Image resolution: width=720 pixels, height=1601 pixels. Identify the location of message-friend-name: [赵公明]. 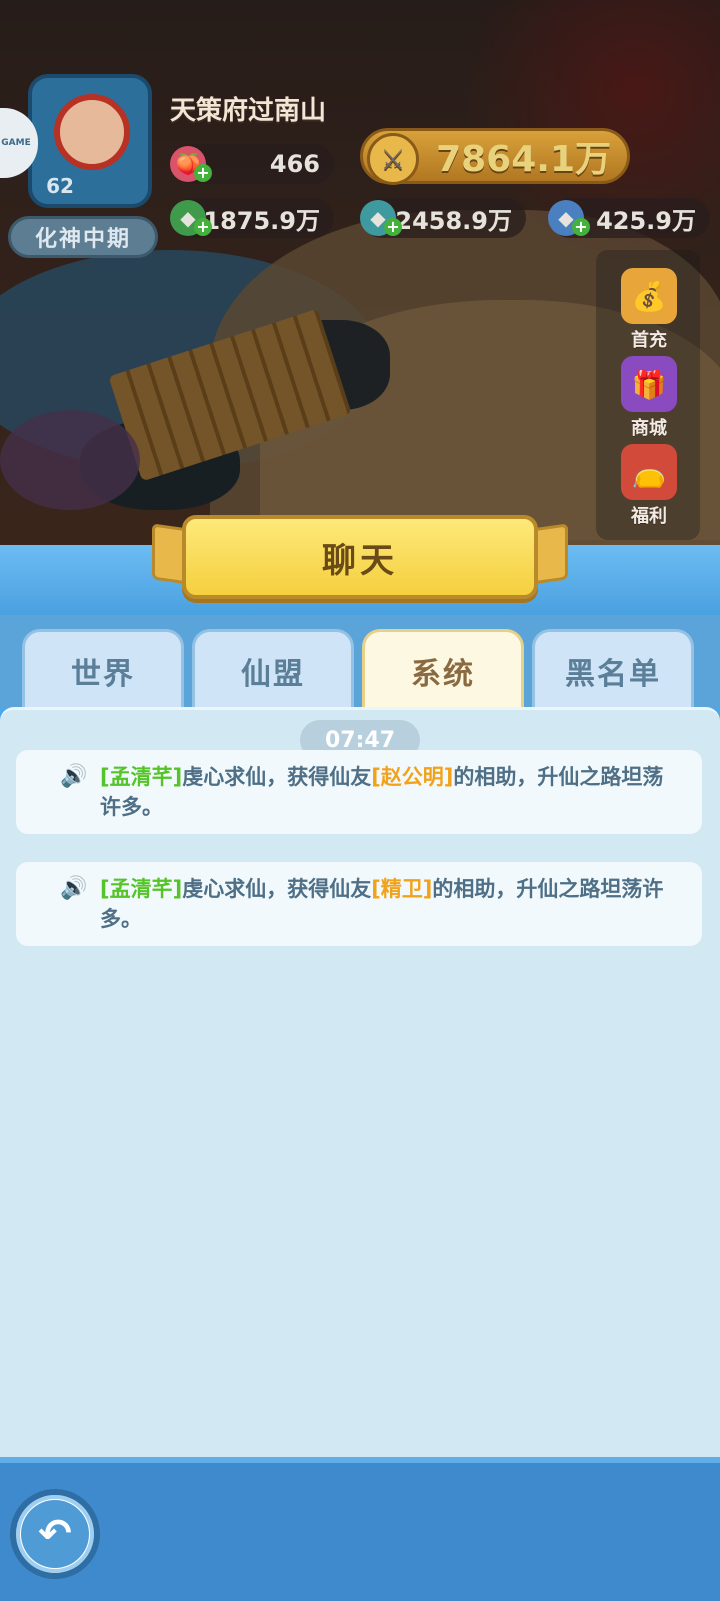
(412, 777).